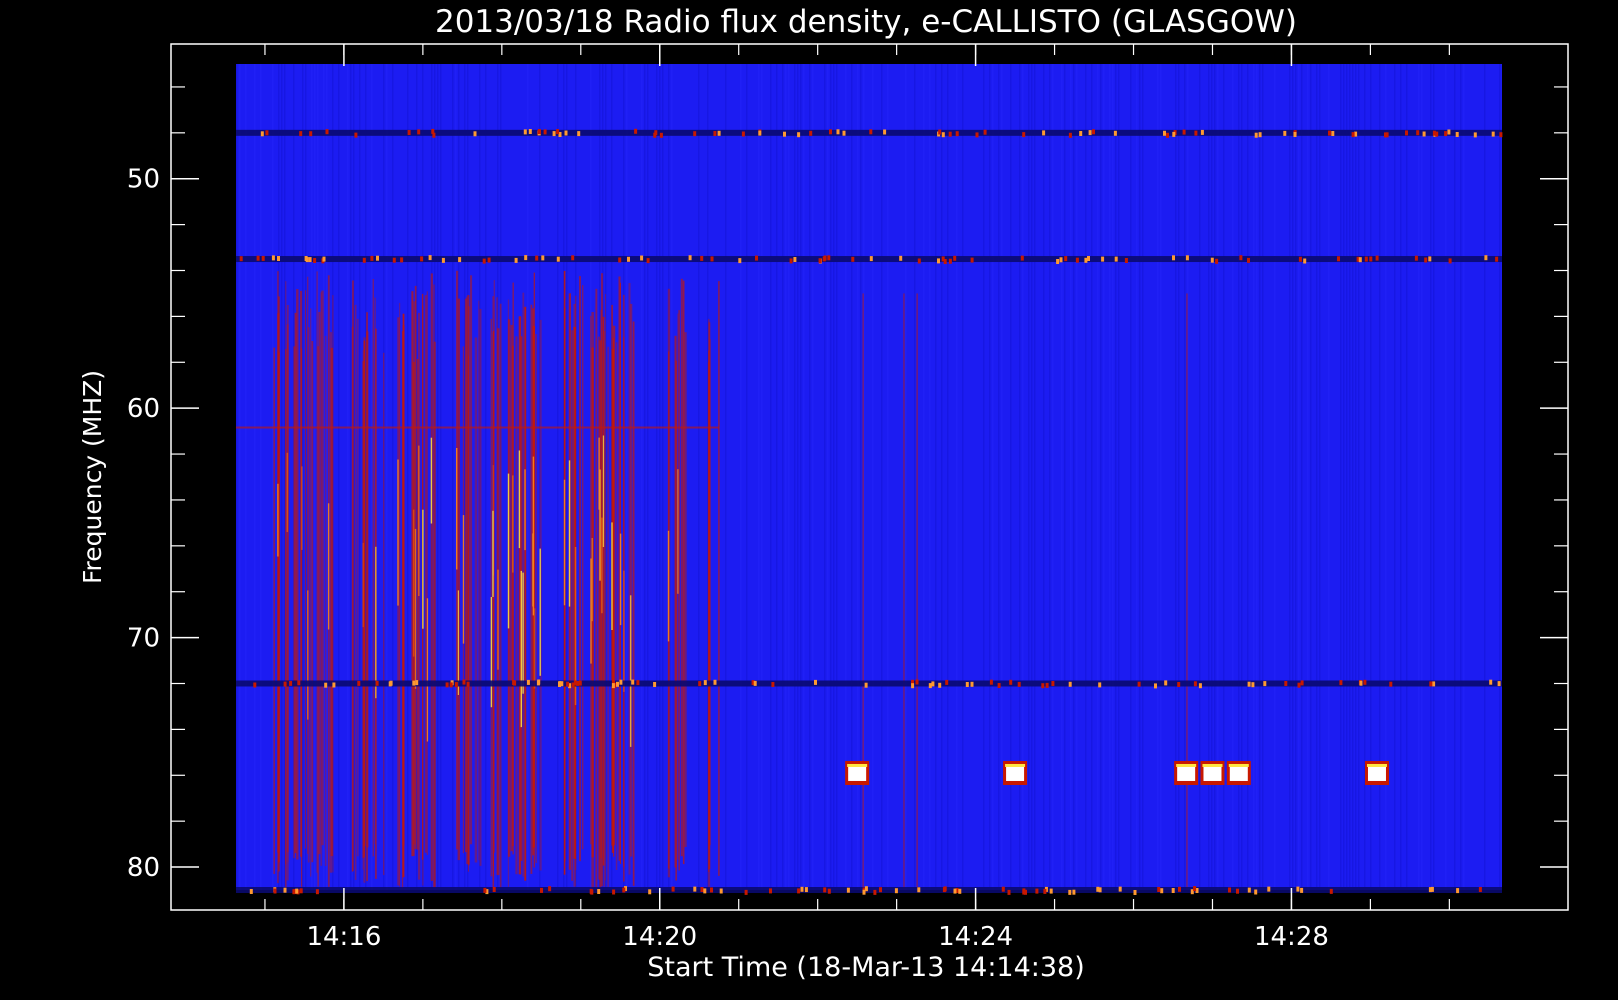  Describe the element at coordinates (1015, 772) in the screenshot. I see `bright-spot-core` at that location.